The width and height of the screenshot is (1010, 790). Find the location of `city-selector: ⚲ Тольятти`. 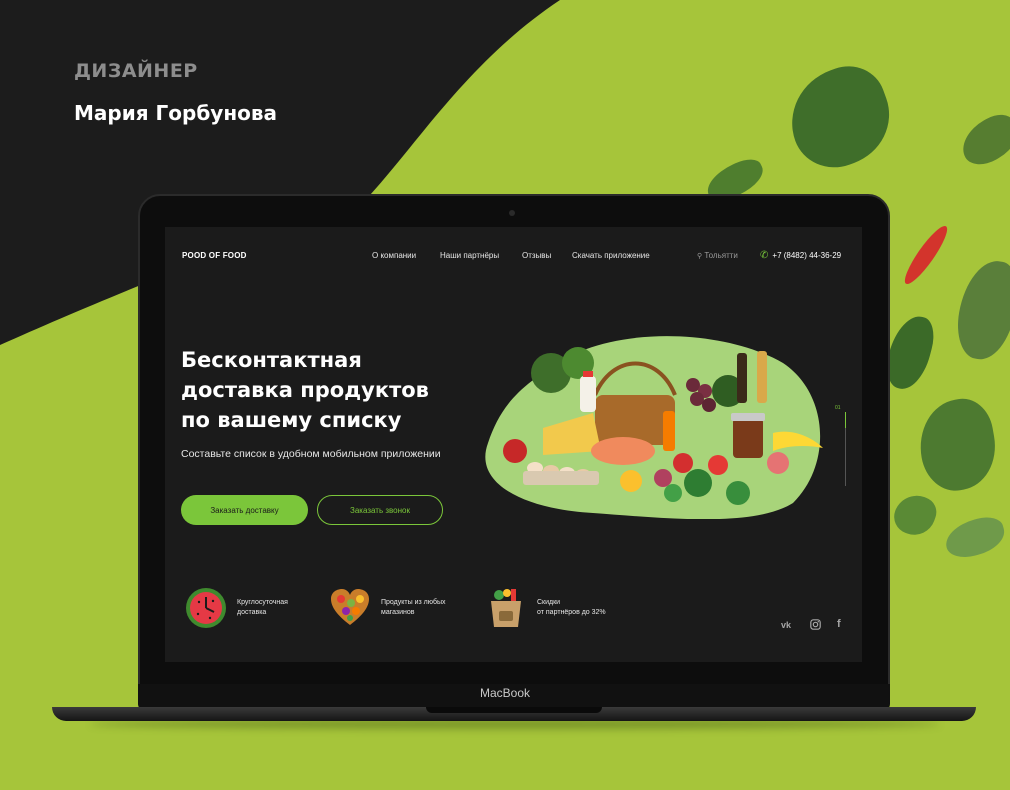

city-selector: ⚲ Тольятти is located at coordinates (717, 255).